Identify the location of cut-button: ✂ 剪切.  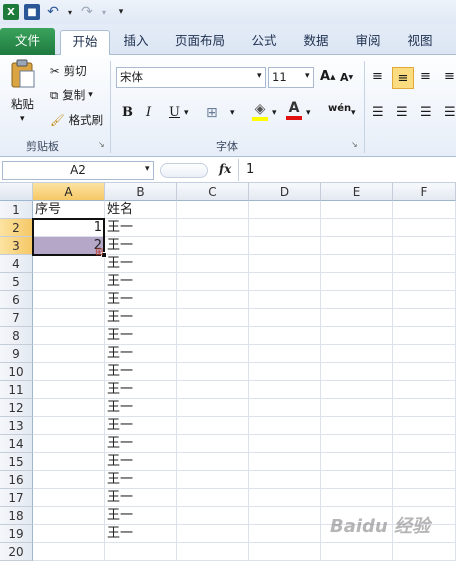
(68, 71).